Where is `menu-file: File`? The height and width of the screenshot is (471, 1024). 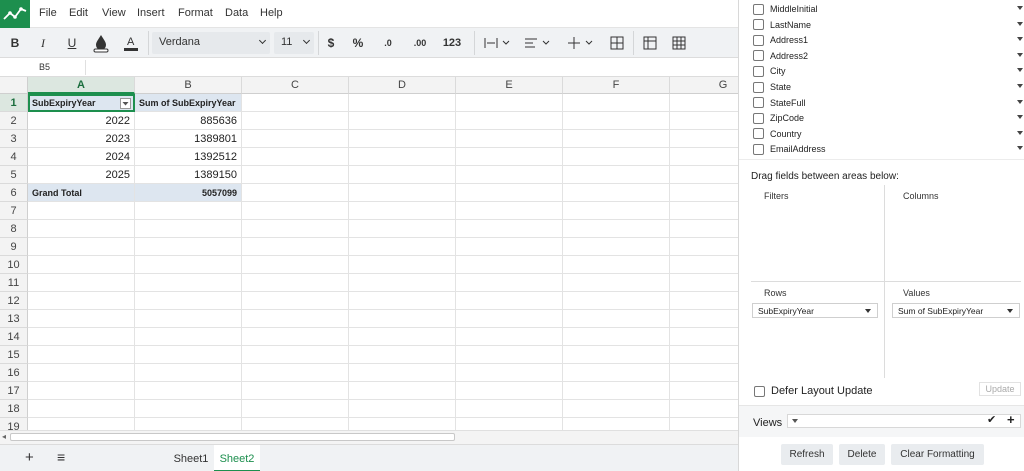
menu-file: File is located at coordinates (48, 13).